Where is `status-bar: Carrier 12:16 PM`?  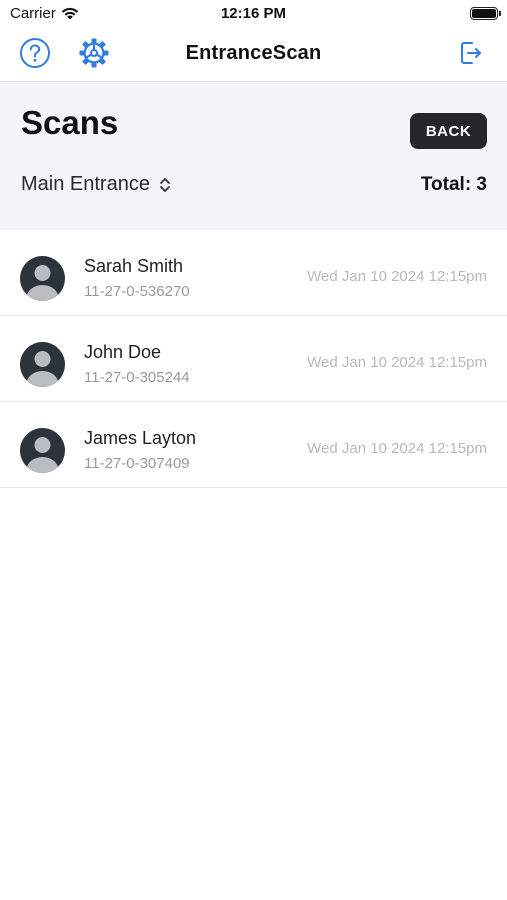
status-bar: Carrier 12:16 PM is located at coordinates (253, 14).